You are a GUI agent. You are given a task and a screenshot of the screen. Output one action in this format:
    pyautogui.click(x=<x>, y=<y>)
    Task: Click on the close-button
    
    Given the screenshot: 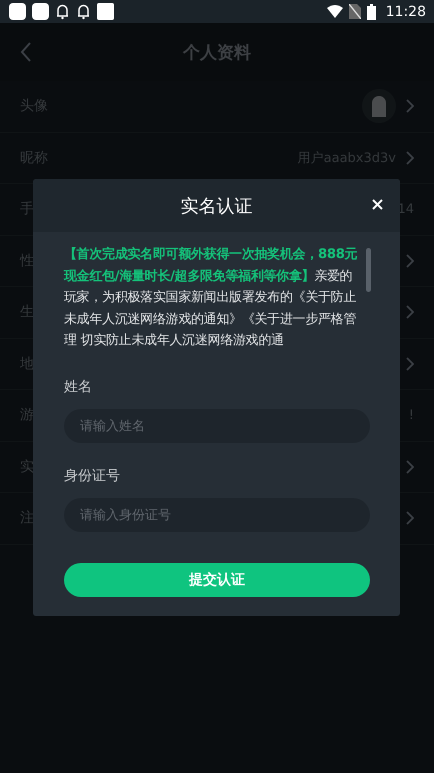 What is the action you would take?
    pyautogui.click(x=377, y=204)
    